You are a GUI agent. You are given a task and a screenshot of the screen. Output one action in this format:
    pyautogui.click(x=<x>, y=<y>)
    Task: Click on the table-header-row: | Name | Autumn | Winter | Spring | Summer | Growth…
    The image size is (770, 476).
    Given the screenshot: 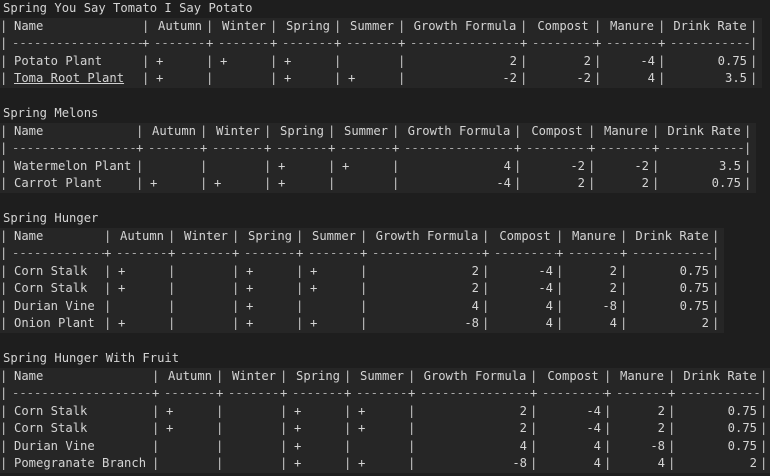 What is the action you would take?
    pyautogui.click(x=385, y=377)
    